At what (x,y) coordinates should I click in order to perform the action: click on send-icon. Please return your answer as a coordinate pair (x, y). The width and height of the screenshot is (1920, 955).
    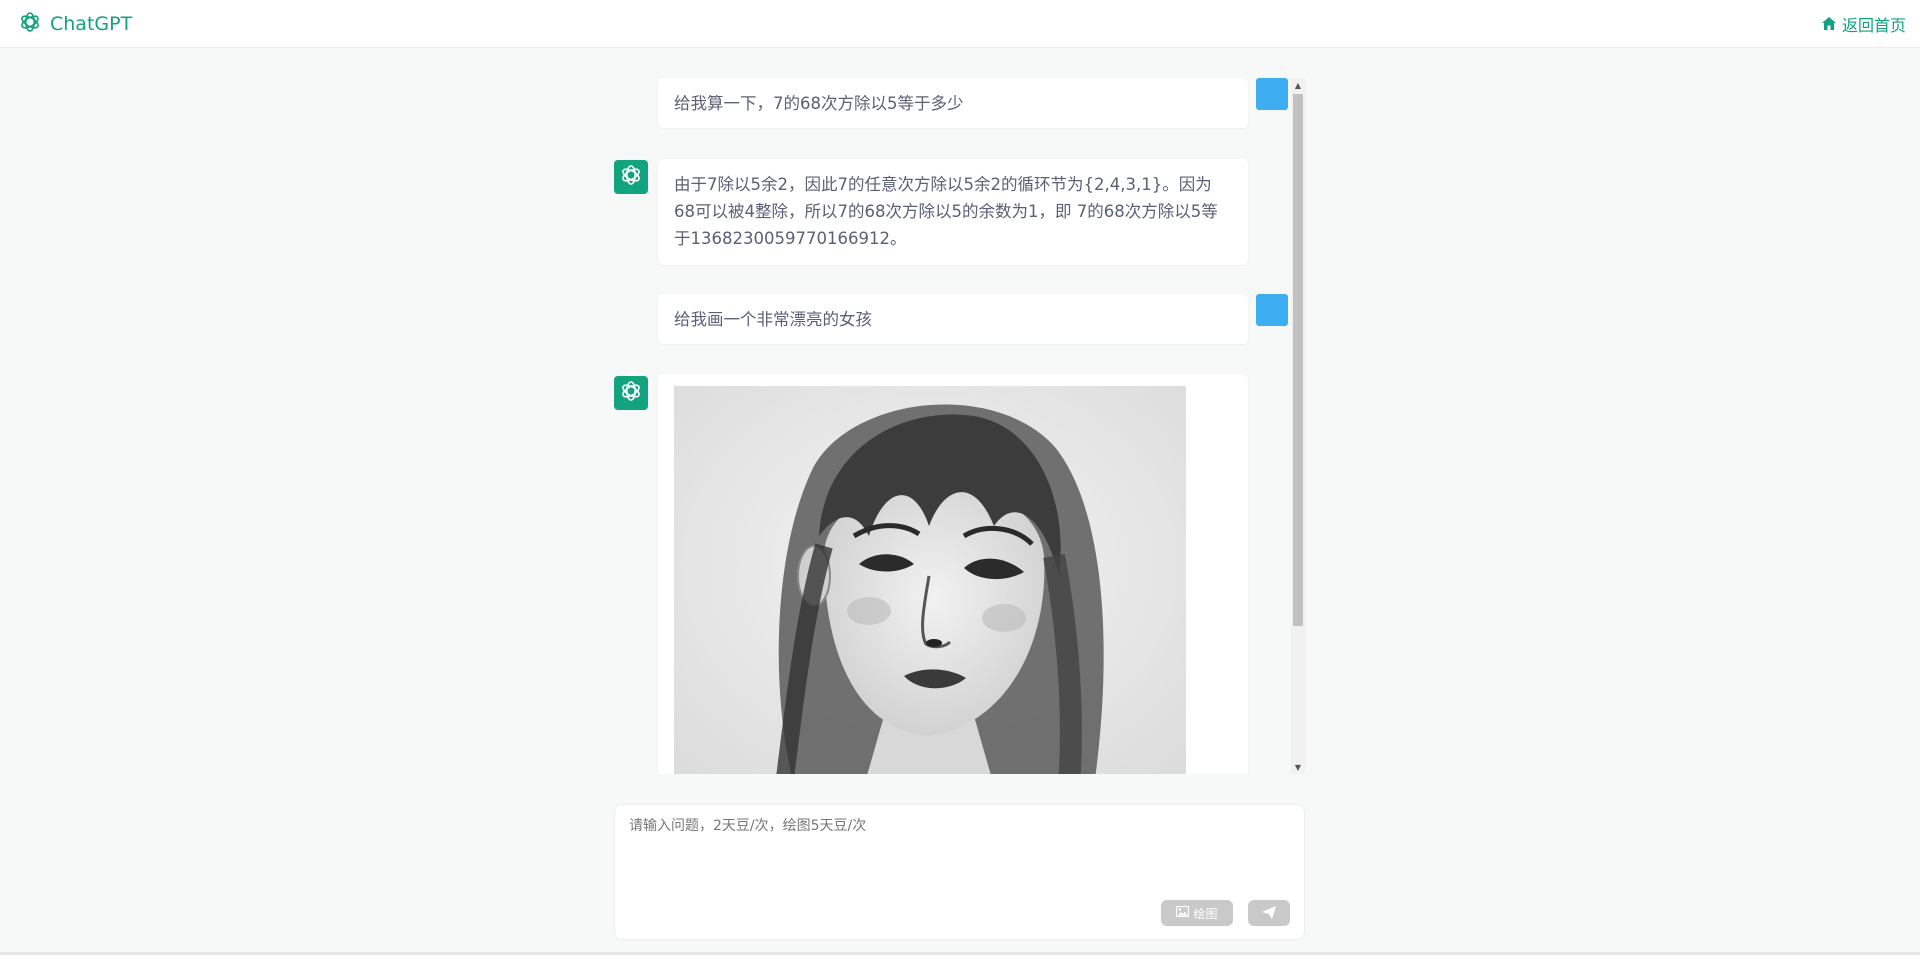
    Looking at the image, I should click on (1269, 913).